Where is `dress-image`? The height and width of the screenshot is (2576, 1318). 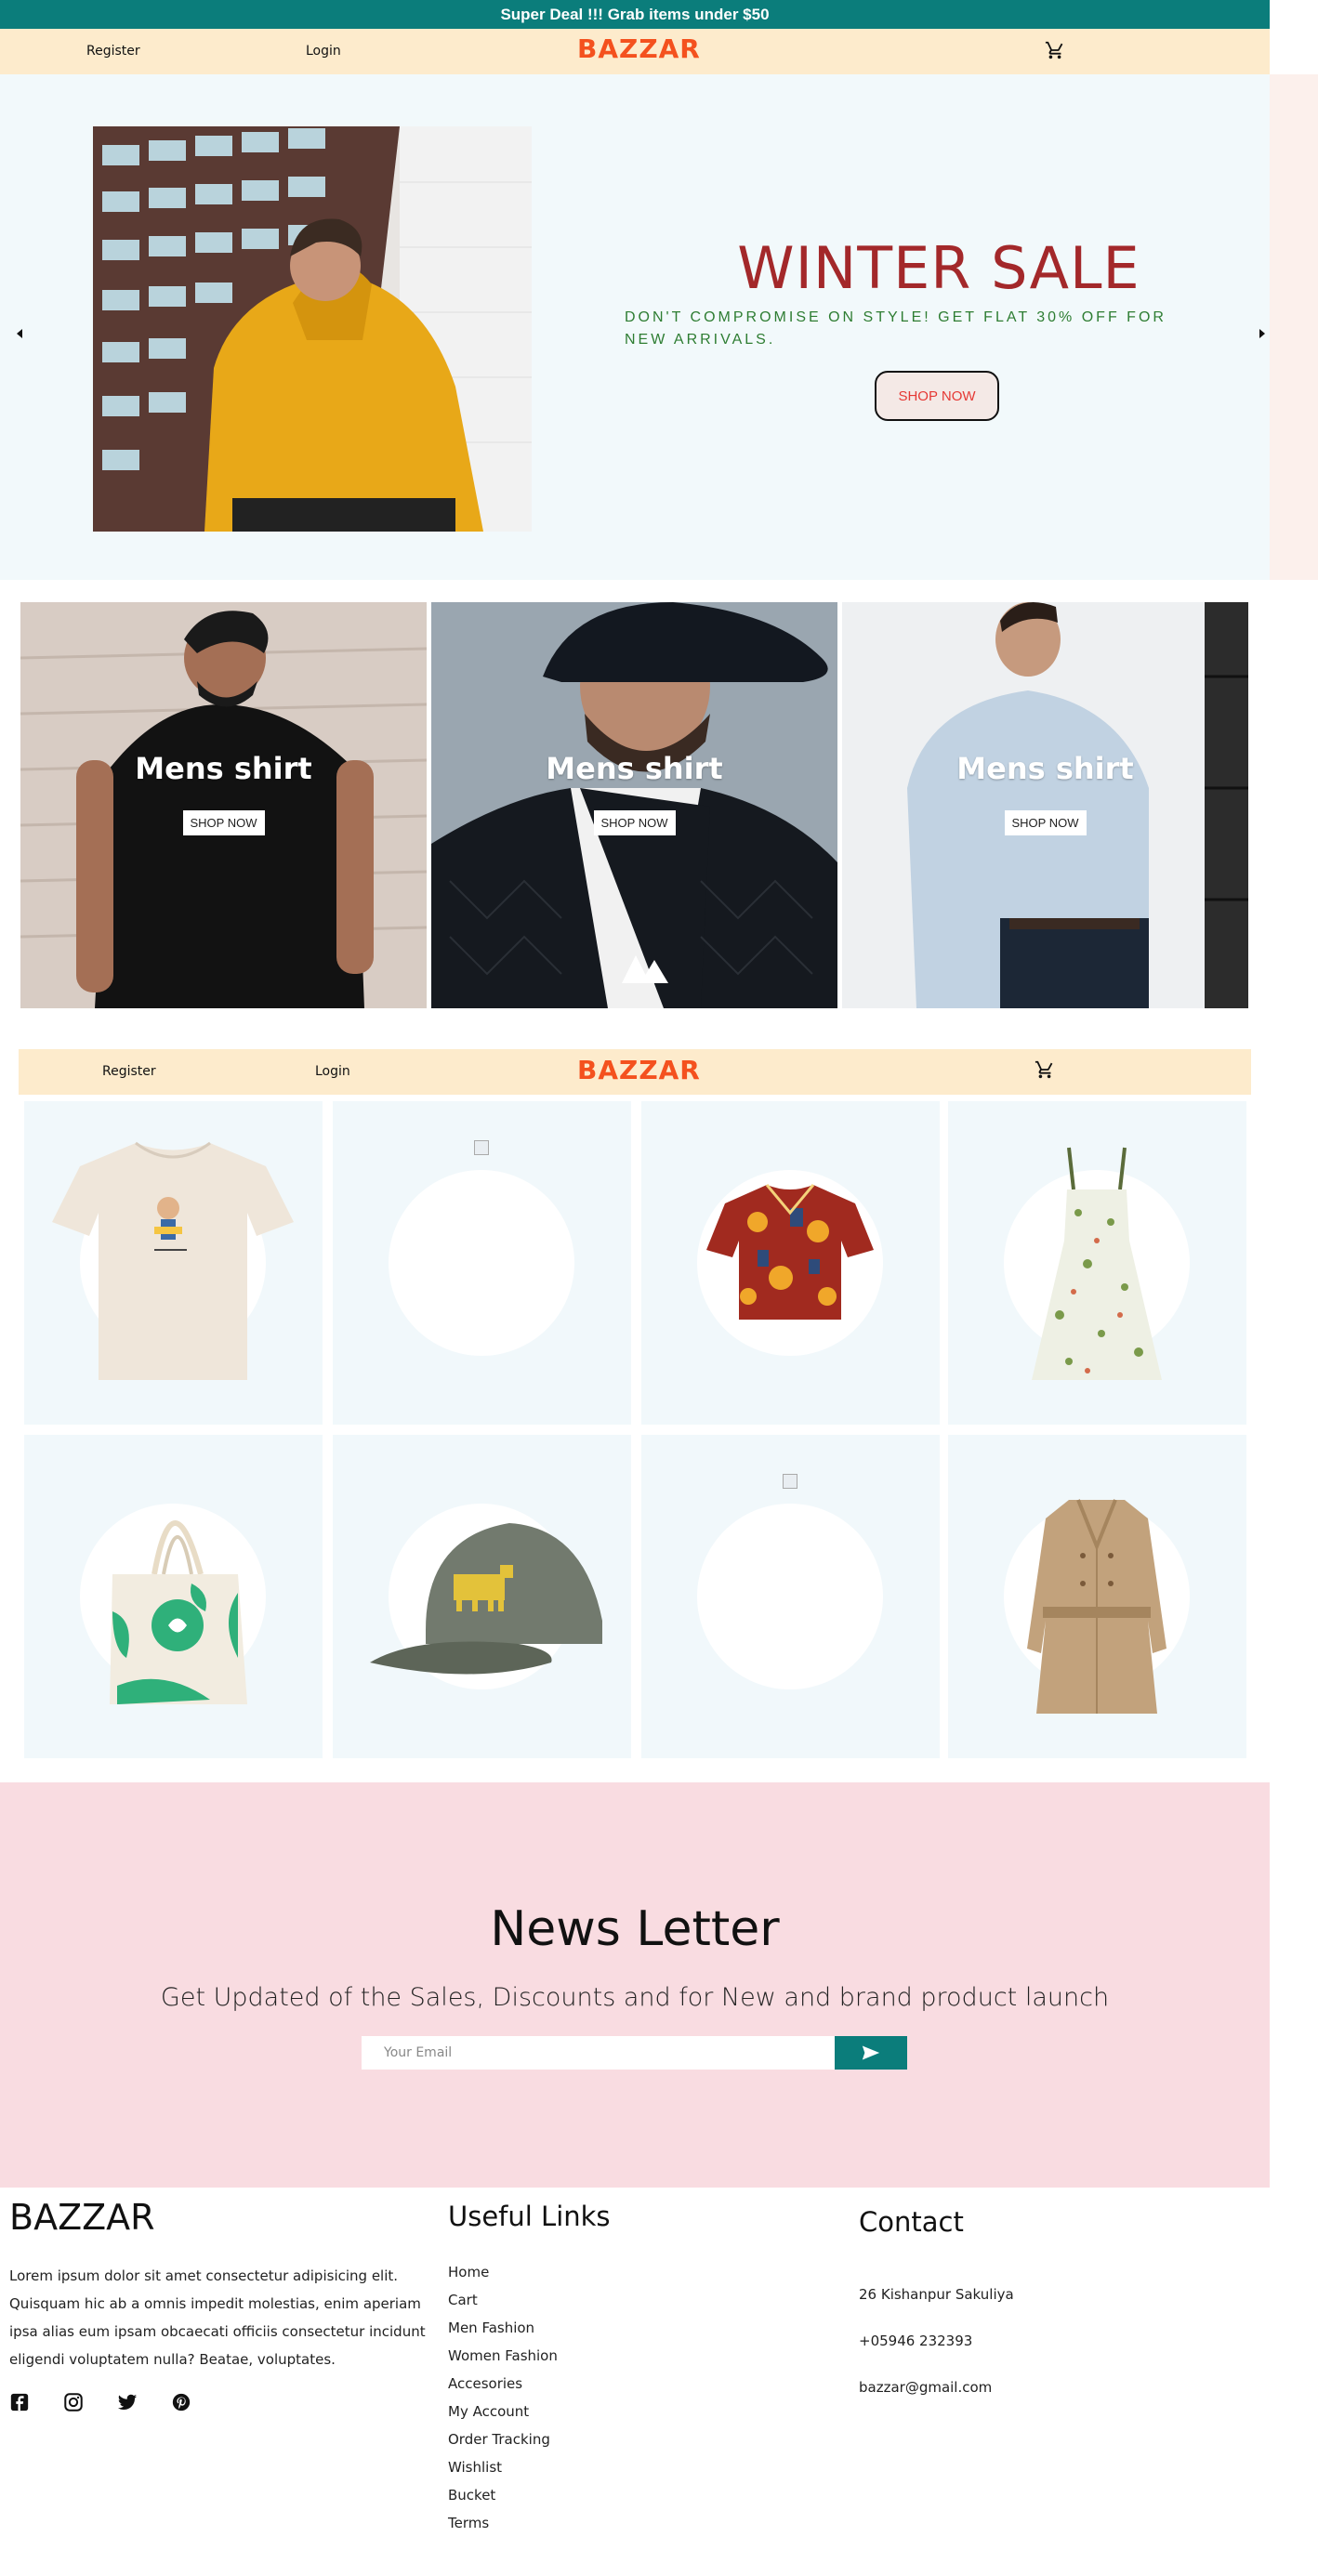 dress-image is located at coordinates (1097, 1263).